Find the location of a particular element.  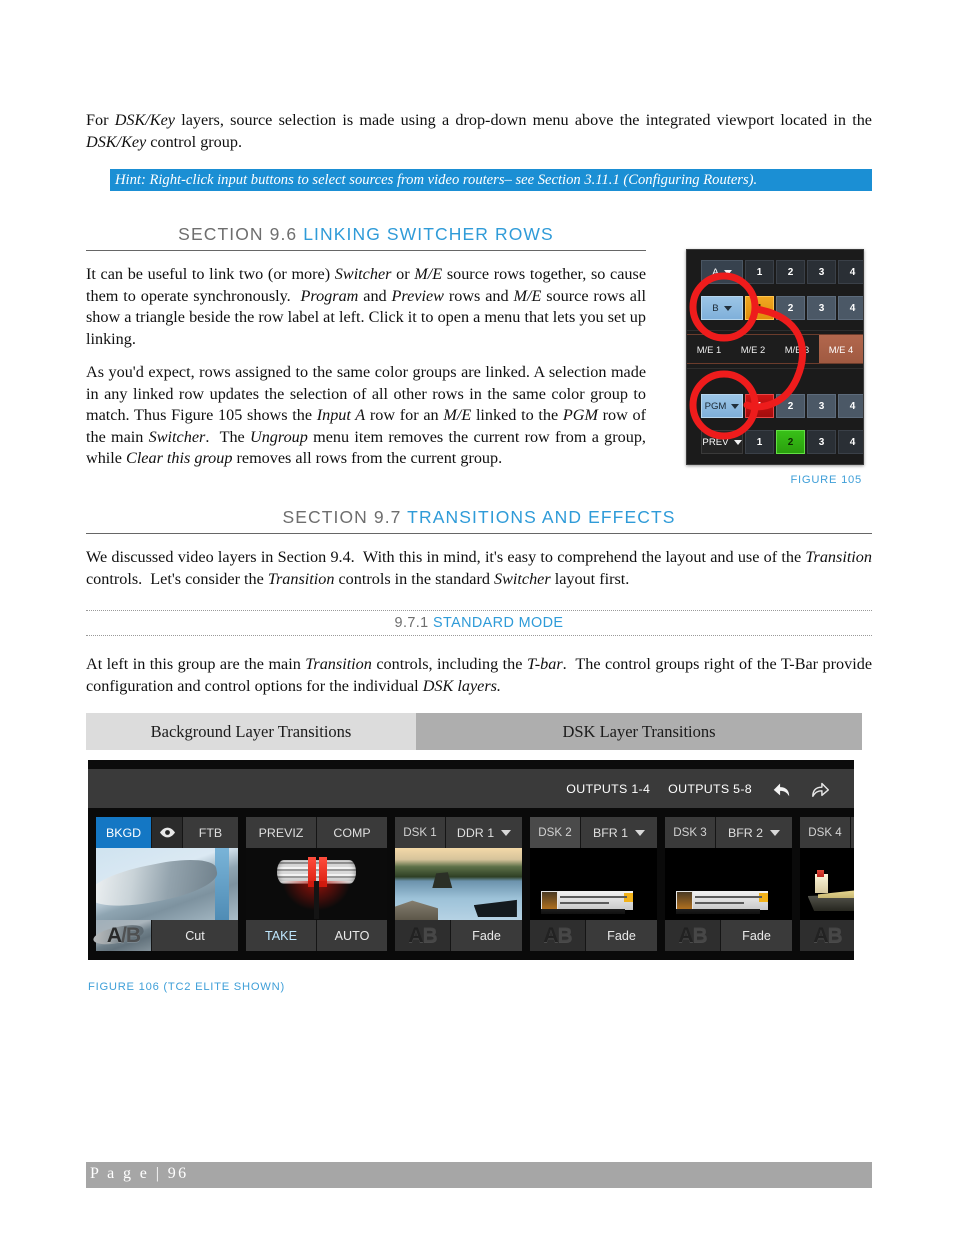

row-b-input-4: 4 is located at coordinates (850, 308).